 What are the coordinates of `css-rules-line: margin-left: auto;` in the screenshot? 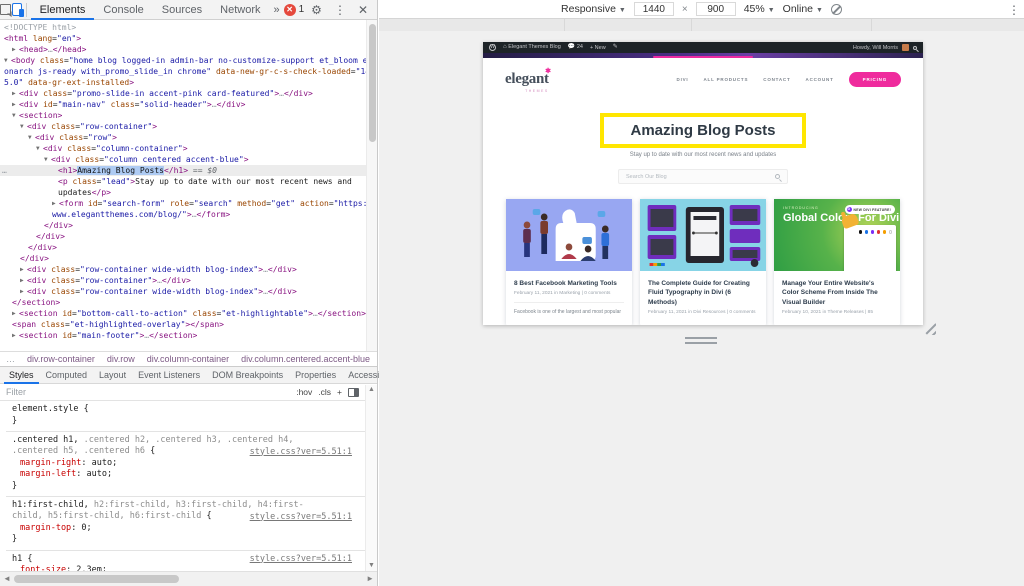 It's located at (186, 475).